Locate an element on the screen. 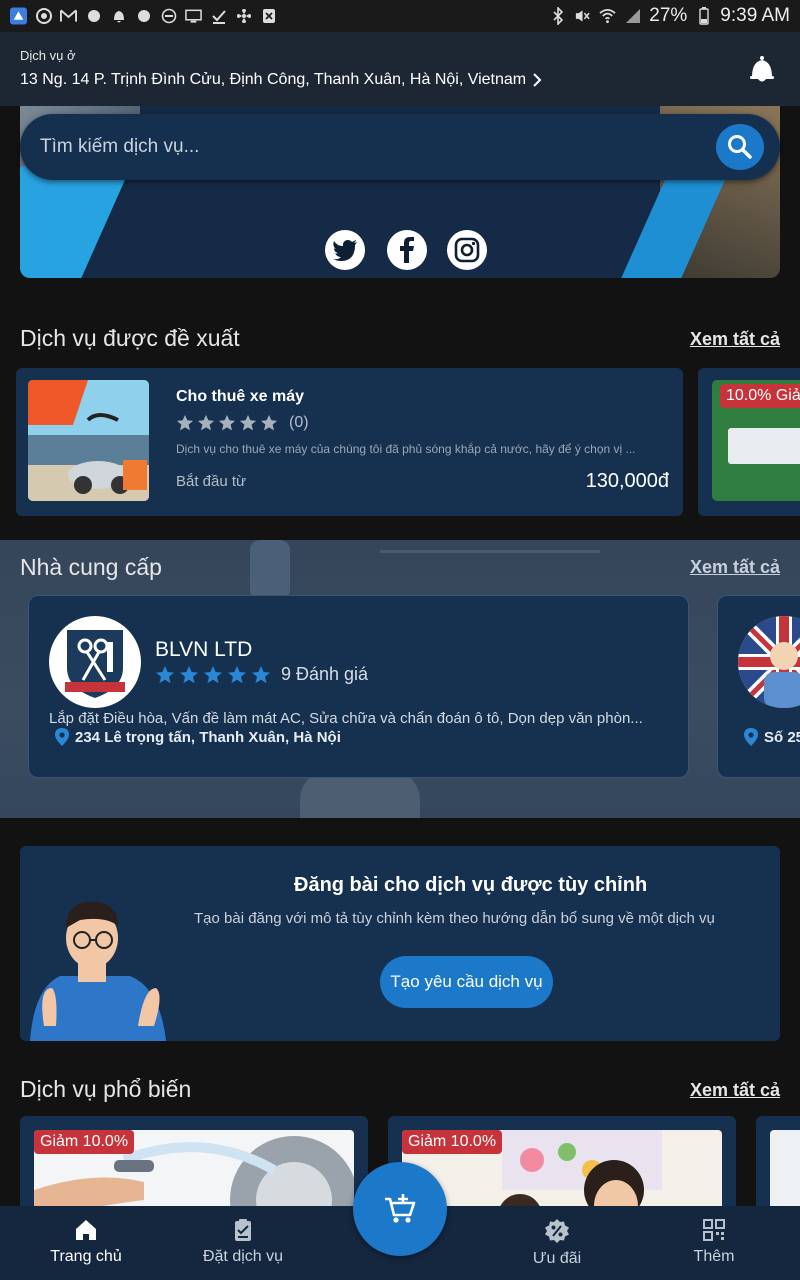 The image size is (800, 1280). service-image-detail is located at coordinates (764, 446).